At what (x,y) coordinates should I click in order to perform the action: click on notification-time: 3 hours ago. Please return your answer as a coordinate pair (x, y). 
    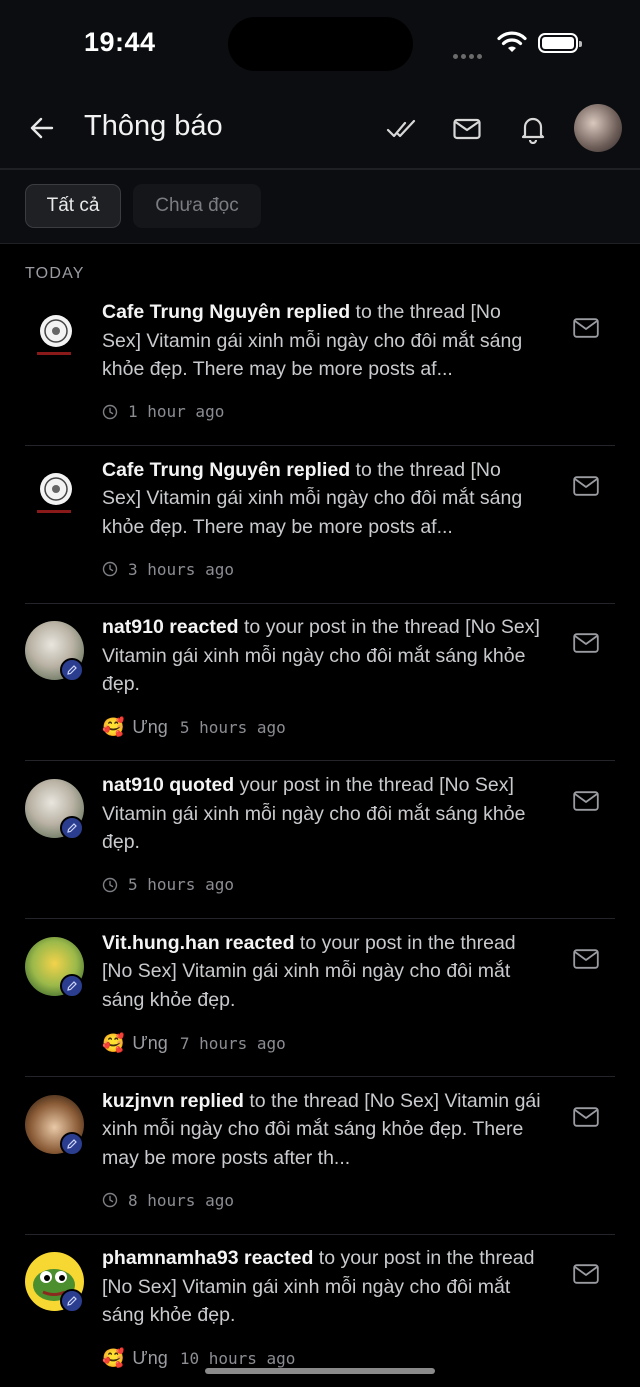
    Looking at the image, I should click on (181, 569).